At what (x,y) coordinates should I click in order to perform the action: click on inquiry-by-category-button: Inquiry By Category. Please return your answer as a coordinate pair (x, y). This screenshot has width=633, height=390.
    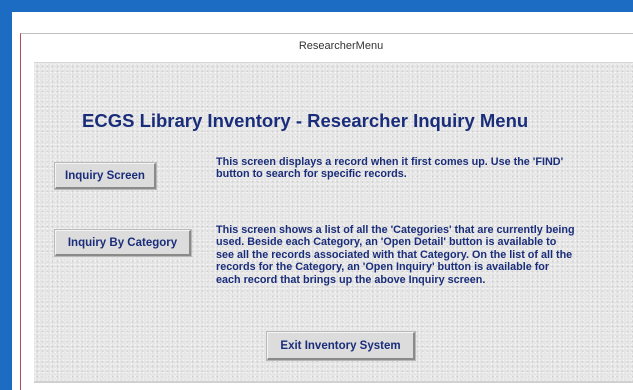
    Looking at the image, I should click on (123, 243).